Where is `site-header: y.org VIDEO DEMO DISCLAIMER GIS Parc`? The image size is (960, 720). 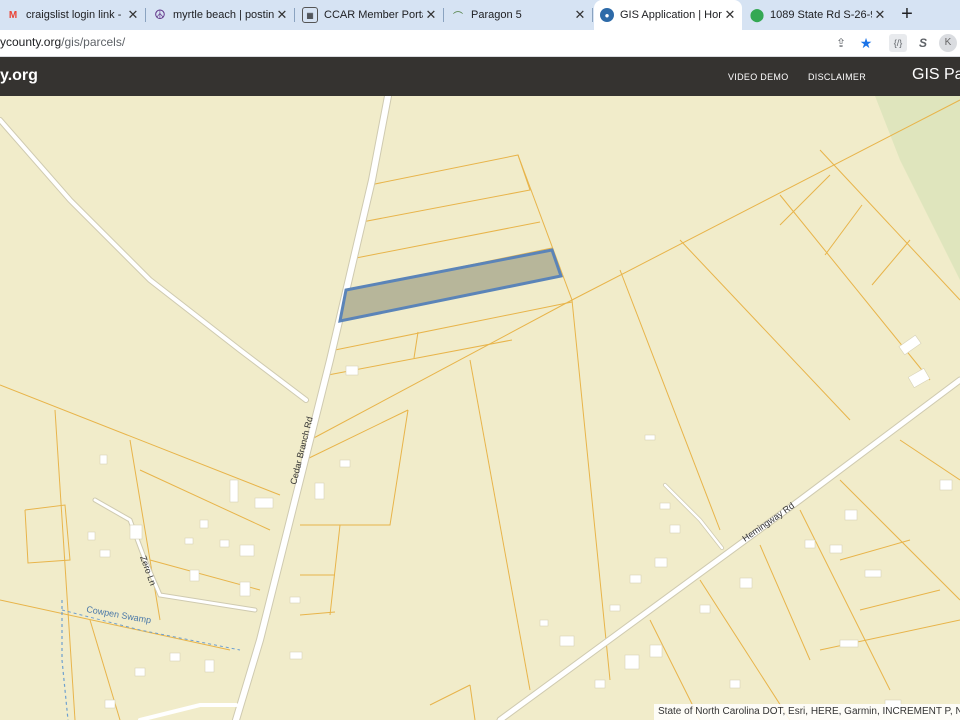
site-header: y.org VIDEO DEMO DISCLAIMER GIS Parc is located at coordinates (480, 76).